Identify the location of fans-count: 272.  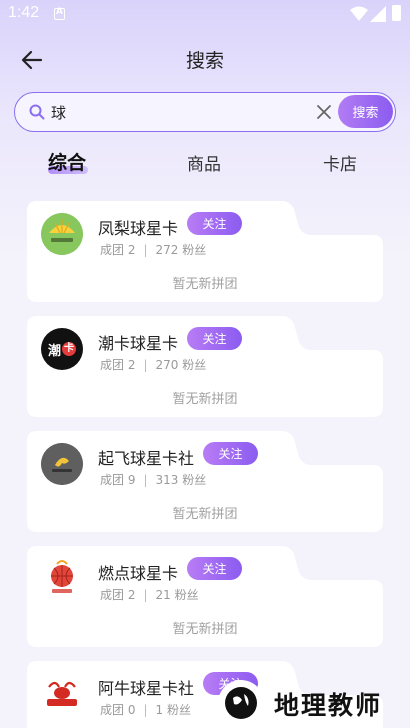
(167, 250).